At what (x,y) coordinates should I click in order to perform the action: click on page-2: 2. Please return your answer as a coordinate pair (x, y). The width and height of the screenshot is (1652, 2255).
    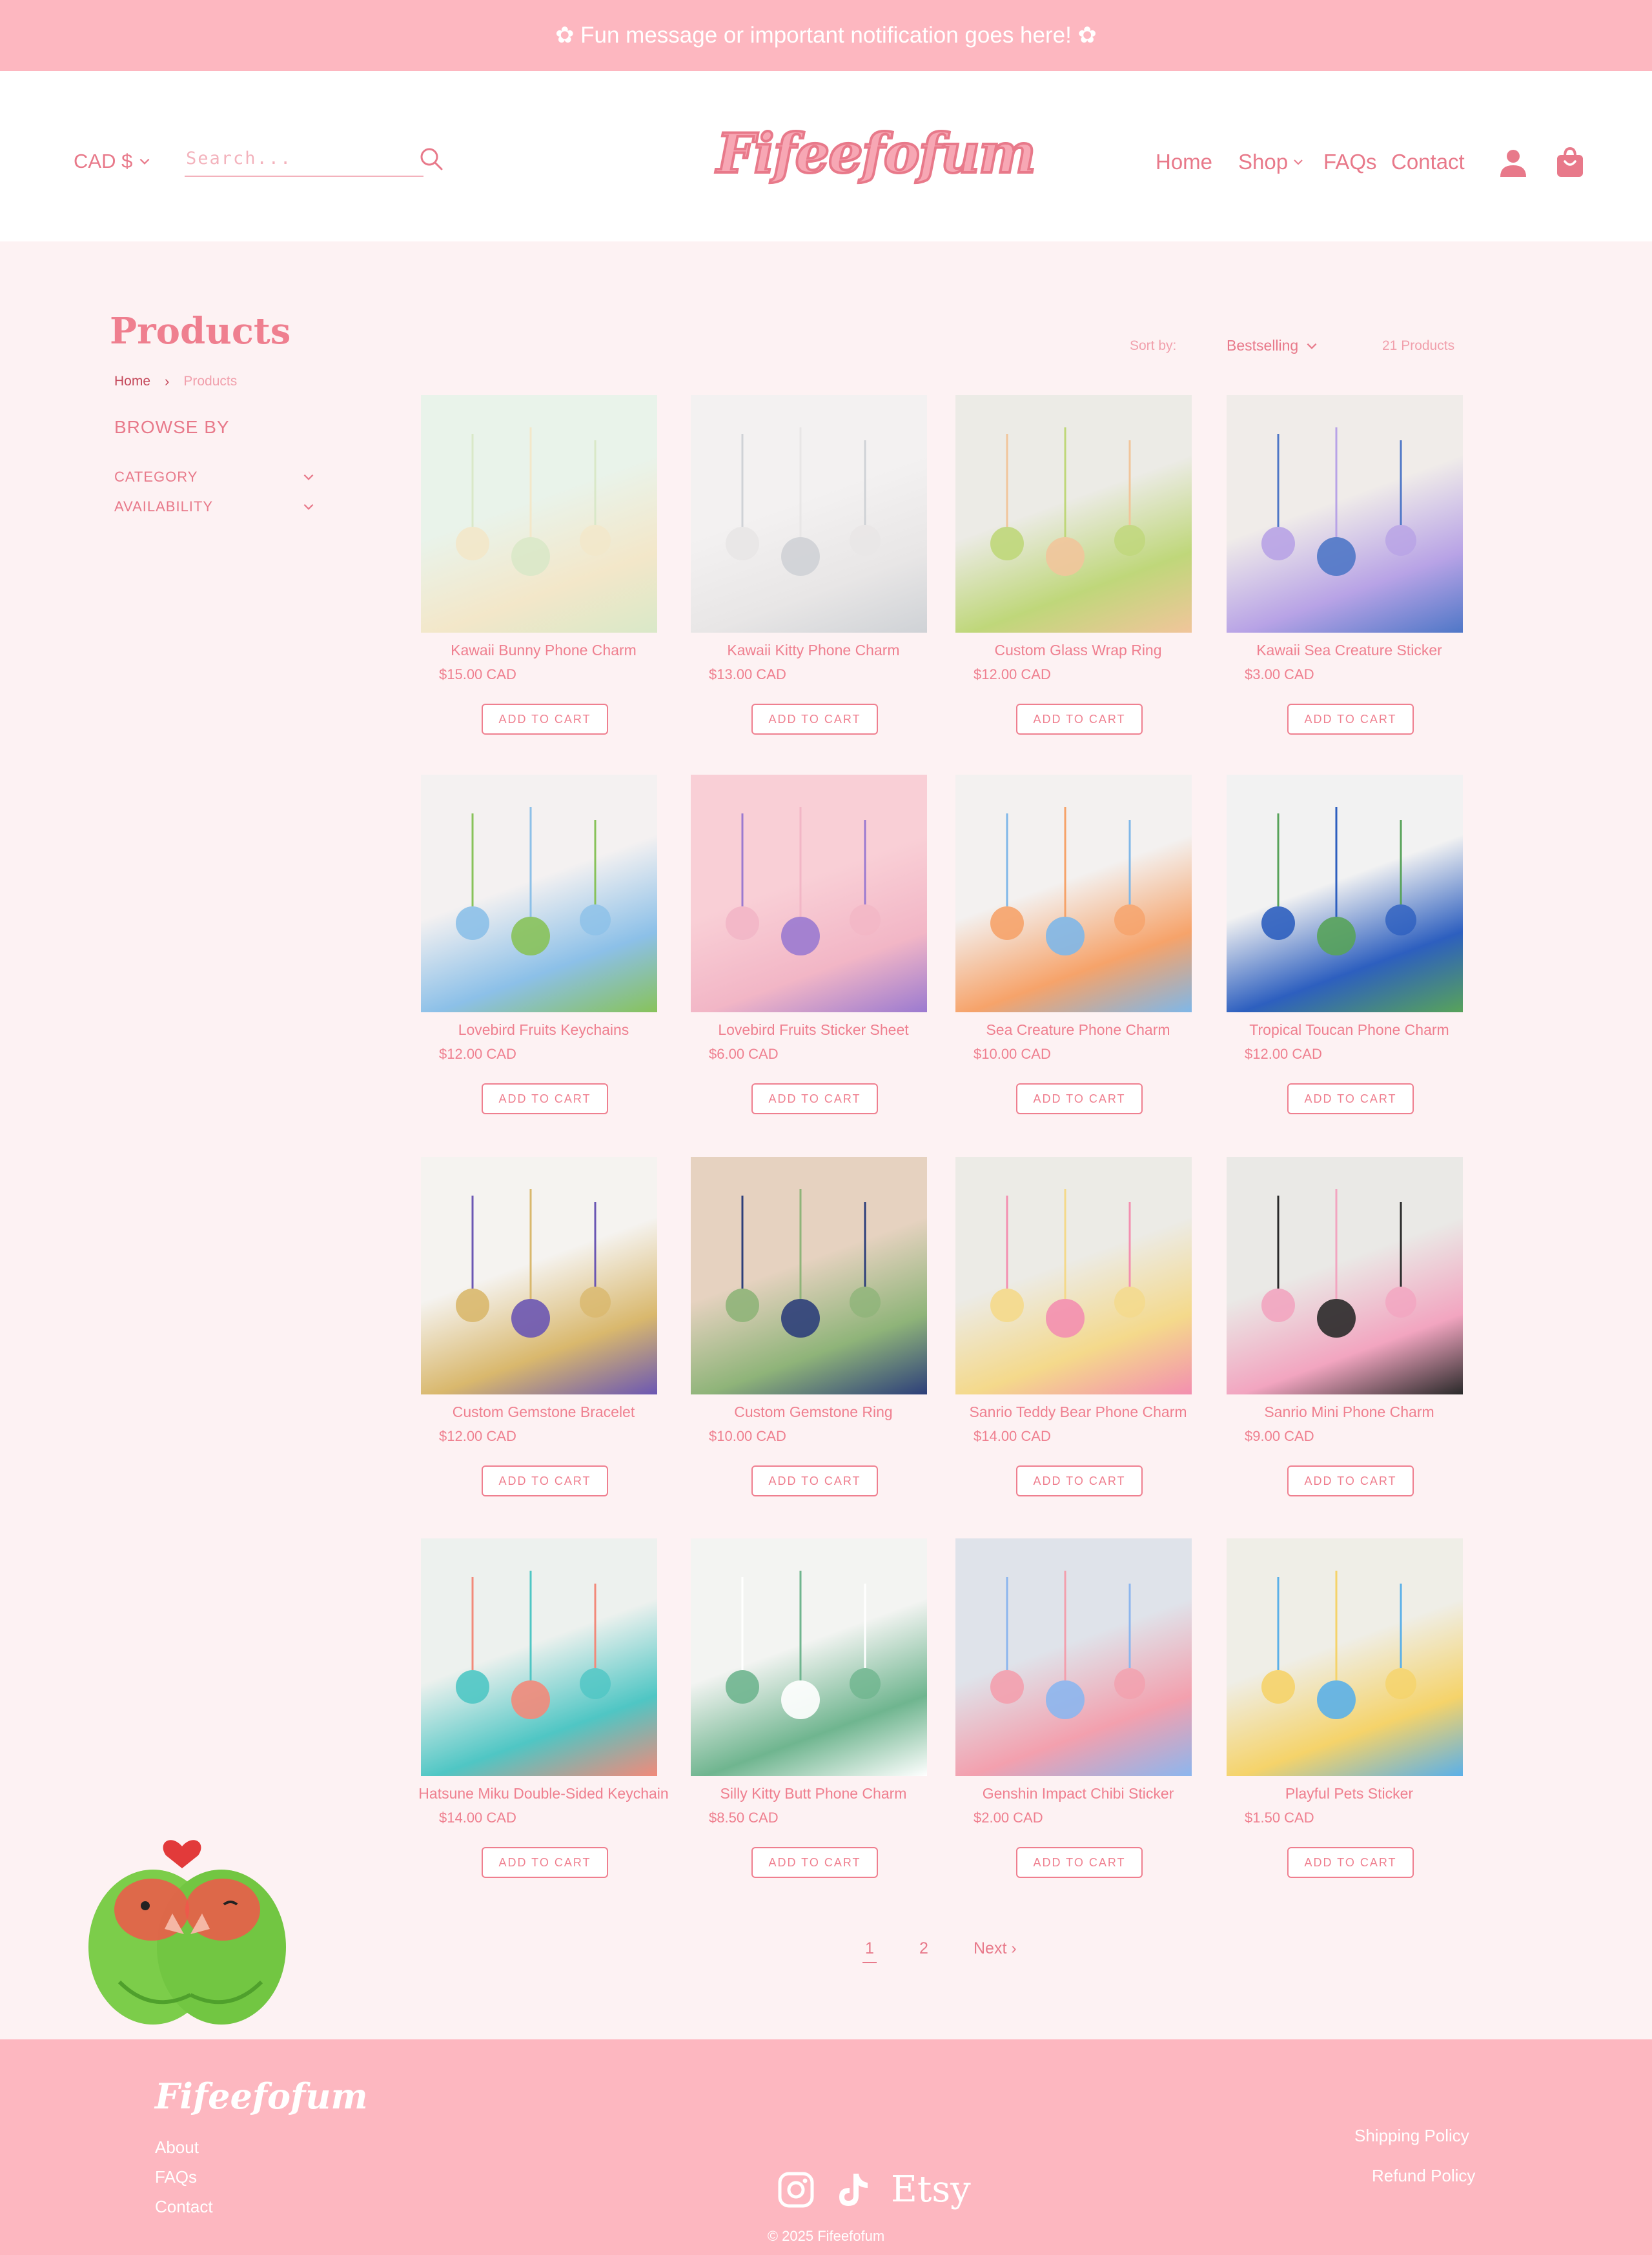
    Looking at the image, I should click on (923, 1949).